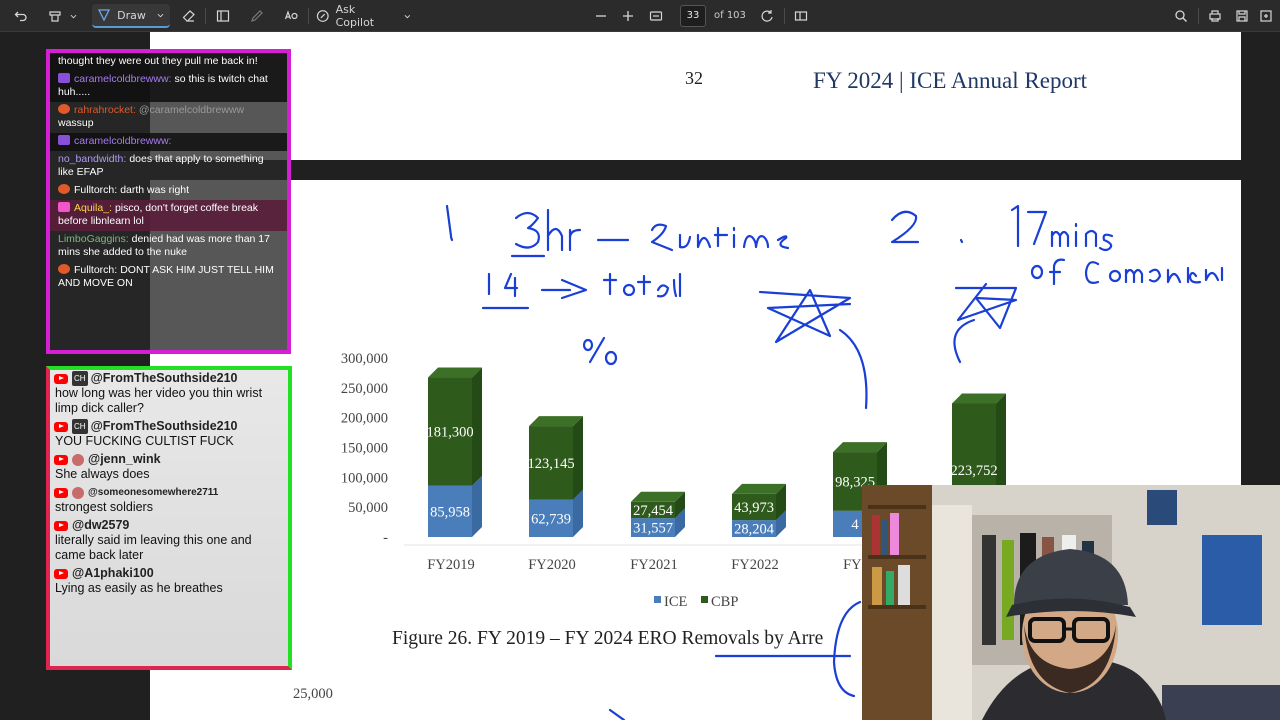 Image resolution: width=1280 pixels, height=720 pixels. Describe the element at coordinates (754, 530) in the screenshot. I see `data-label: 28,204` at that location.